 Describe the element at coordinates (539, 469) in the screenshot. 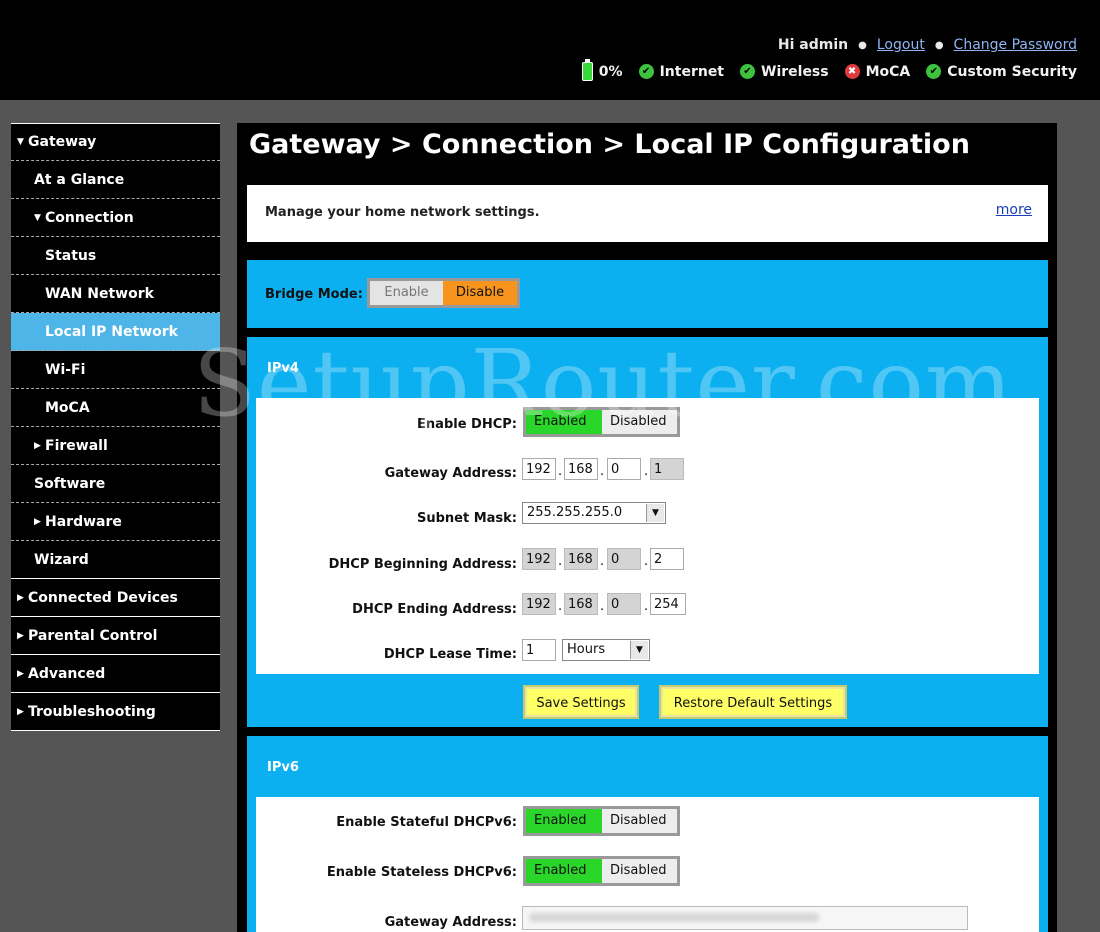

I see `gateway-octet-1: 192` at that location.